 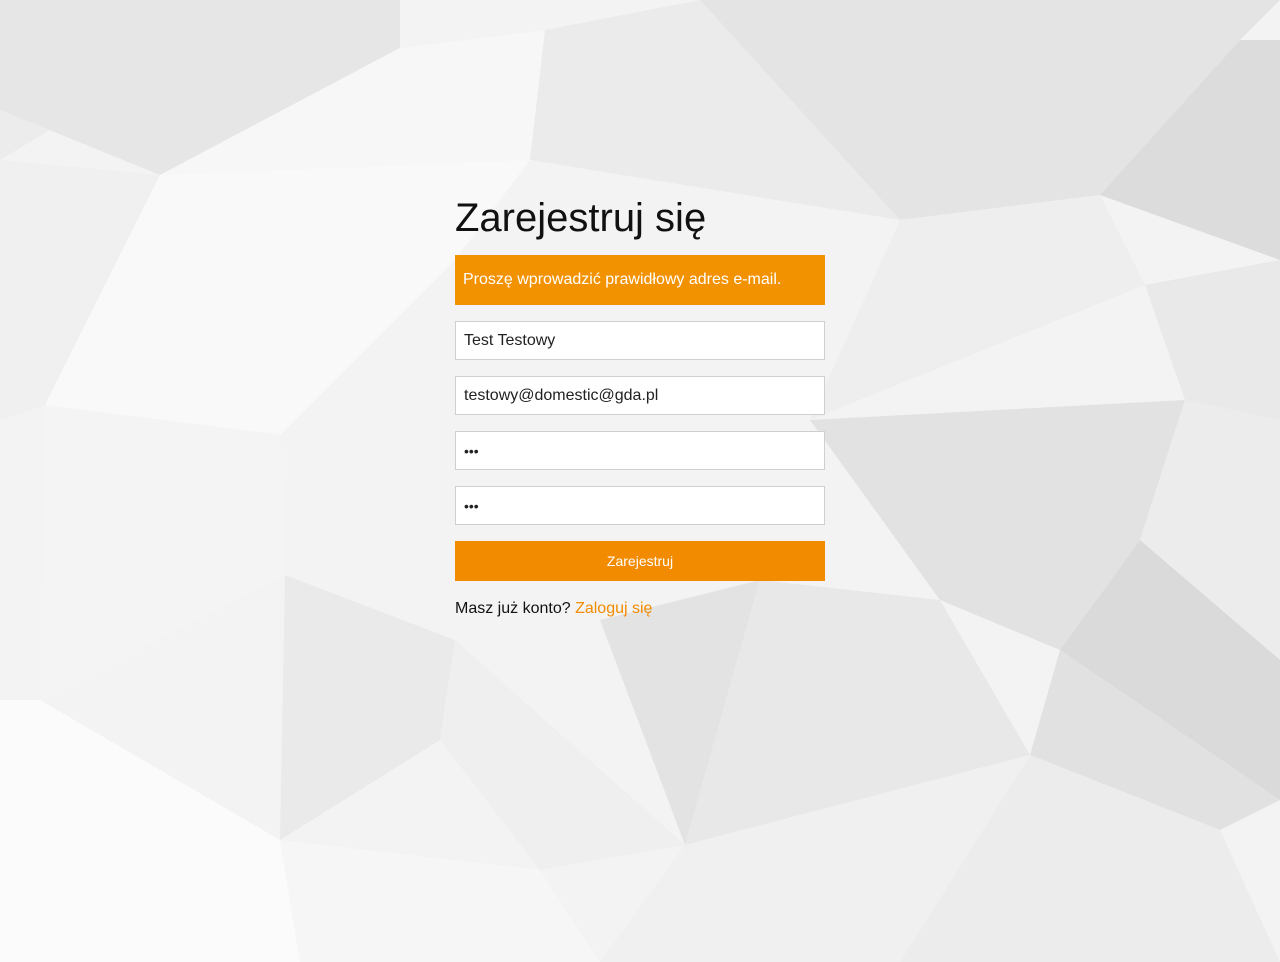 I want to click on register-button: Zarejestruj, so click(x=640, y=561).